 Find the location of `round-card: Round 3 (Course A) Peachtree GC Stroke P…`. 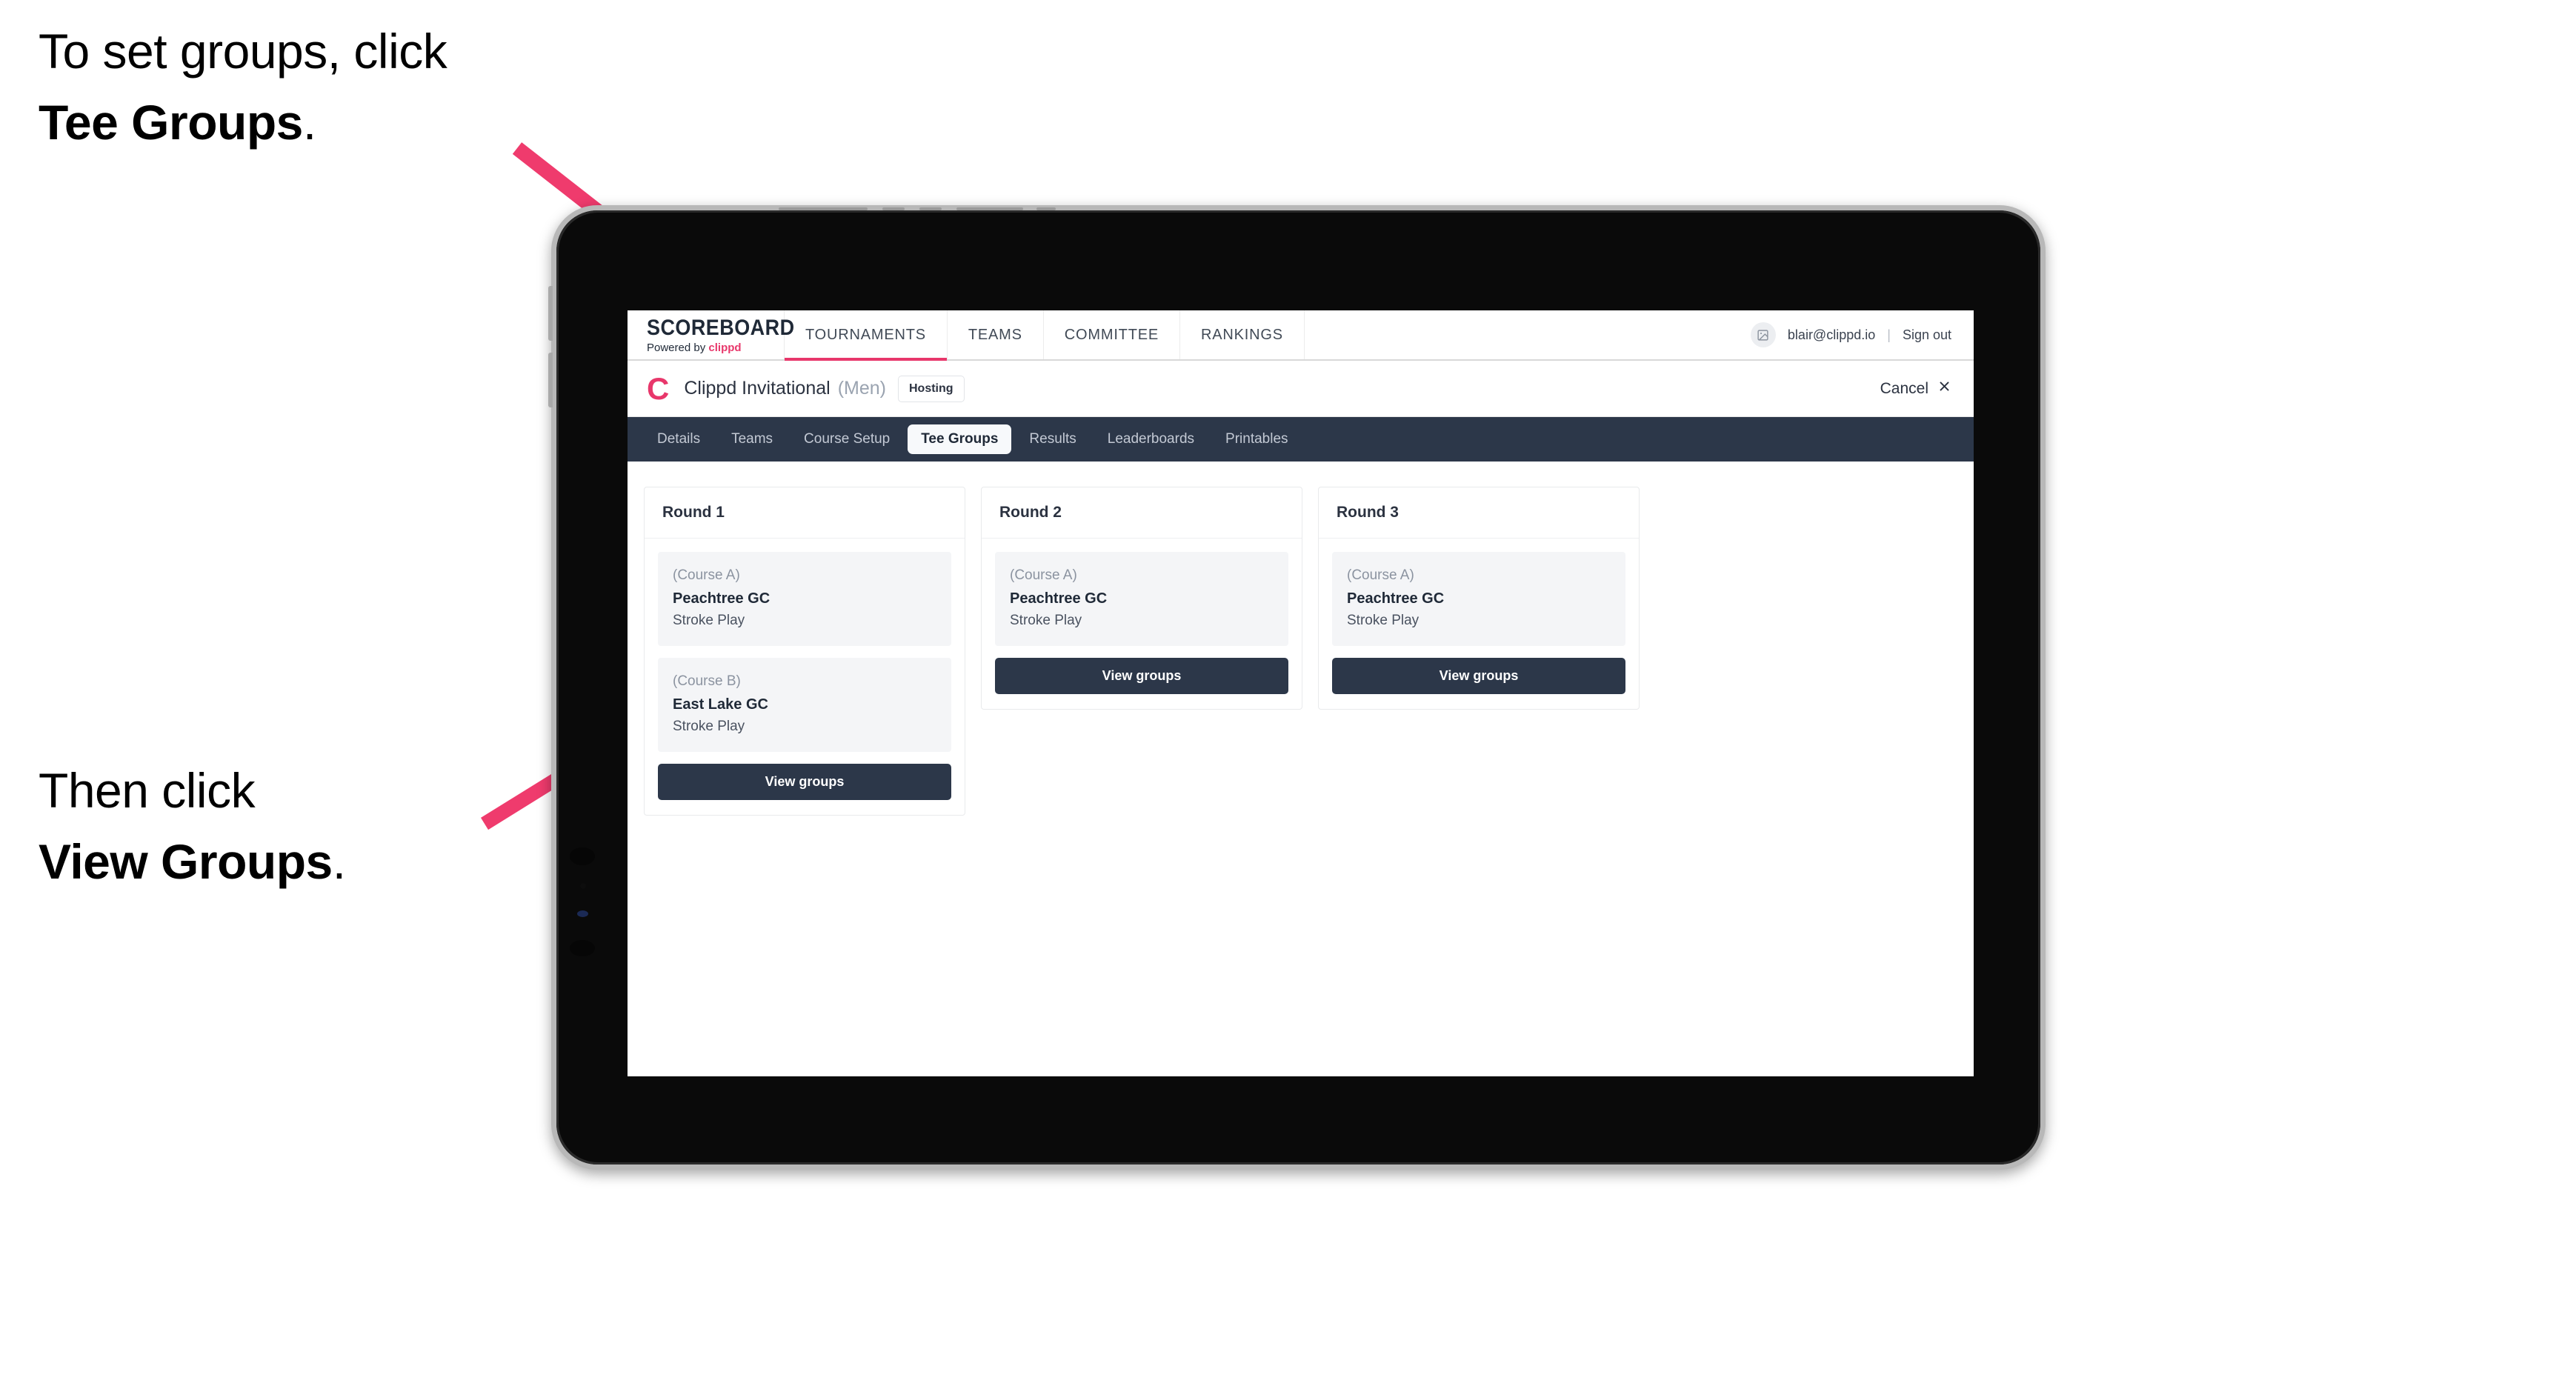

round-card: Round 3 (Course A) Peachtree GC Stroke P… is located at coordinates (1479, 598).